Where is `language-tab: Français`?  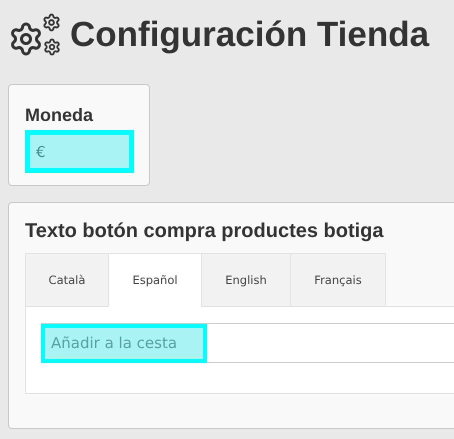 language-tab: Français is located at coordinates (338, 280).